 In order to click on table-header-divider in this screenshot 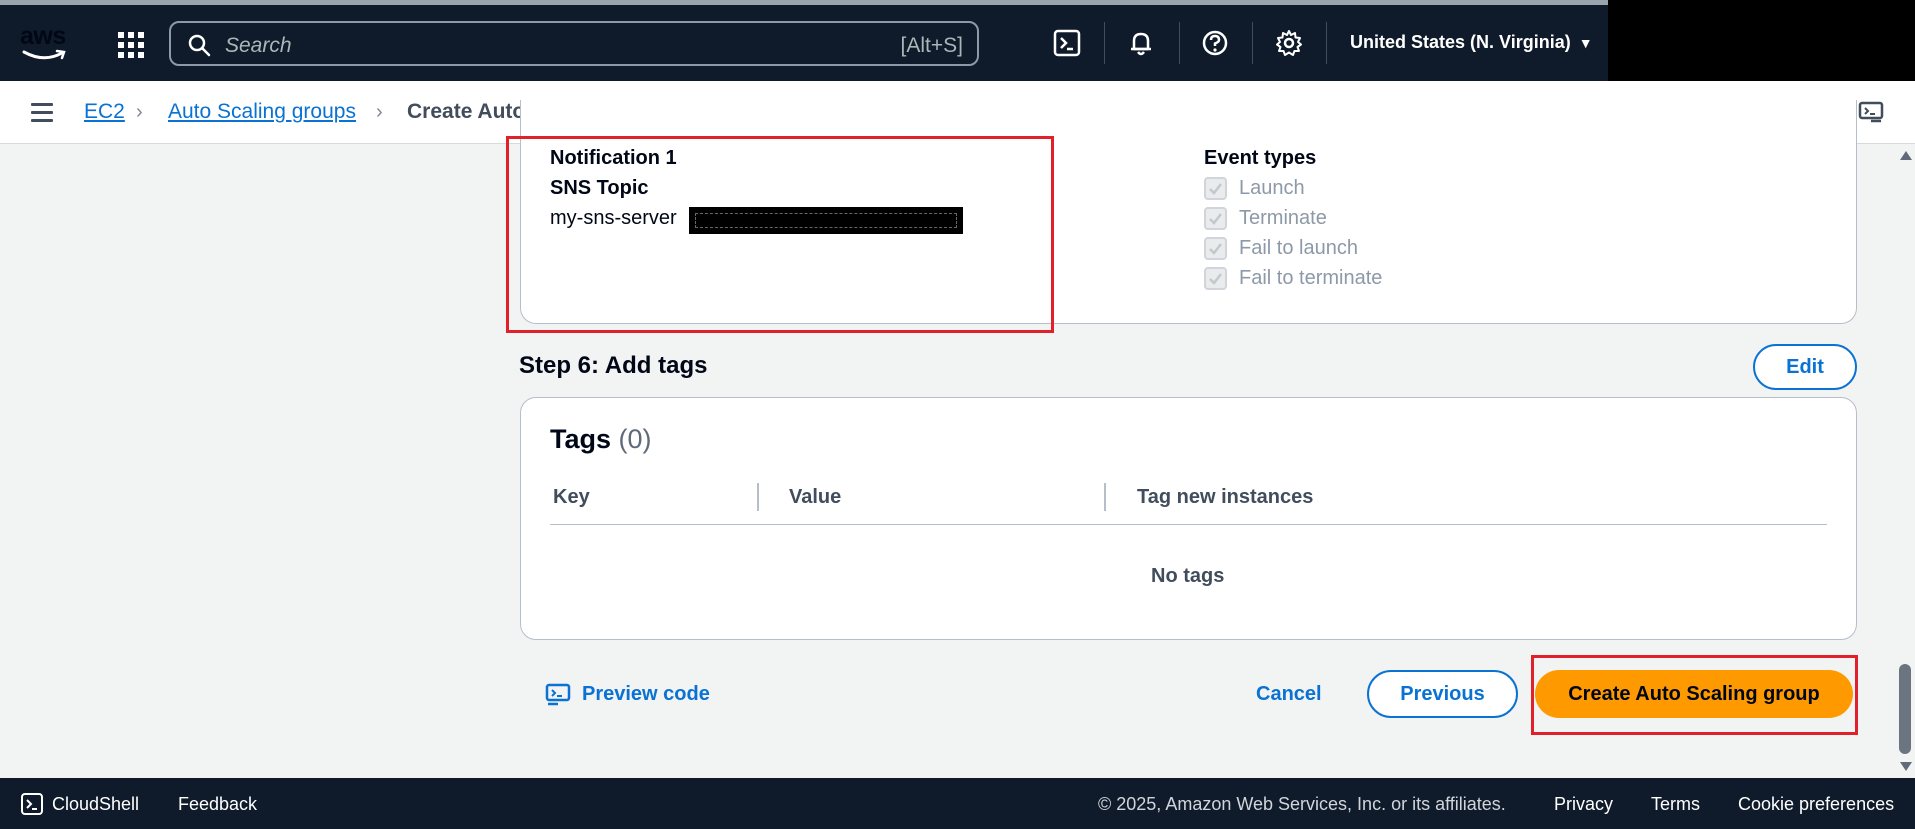, I will do `click(1188, 524)`.